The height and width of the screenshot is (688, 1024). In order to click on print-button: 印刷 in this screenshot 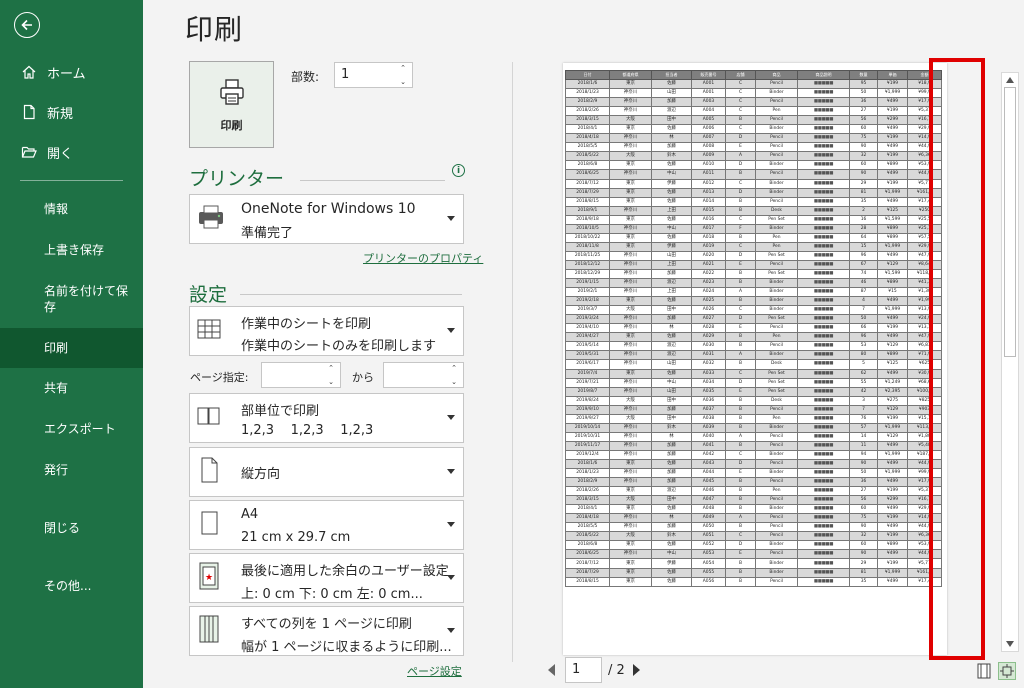, I will do `click(231, 104)`.